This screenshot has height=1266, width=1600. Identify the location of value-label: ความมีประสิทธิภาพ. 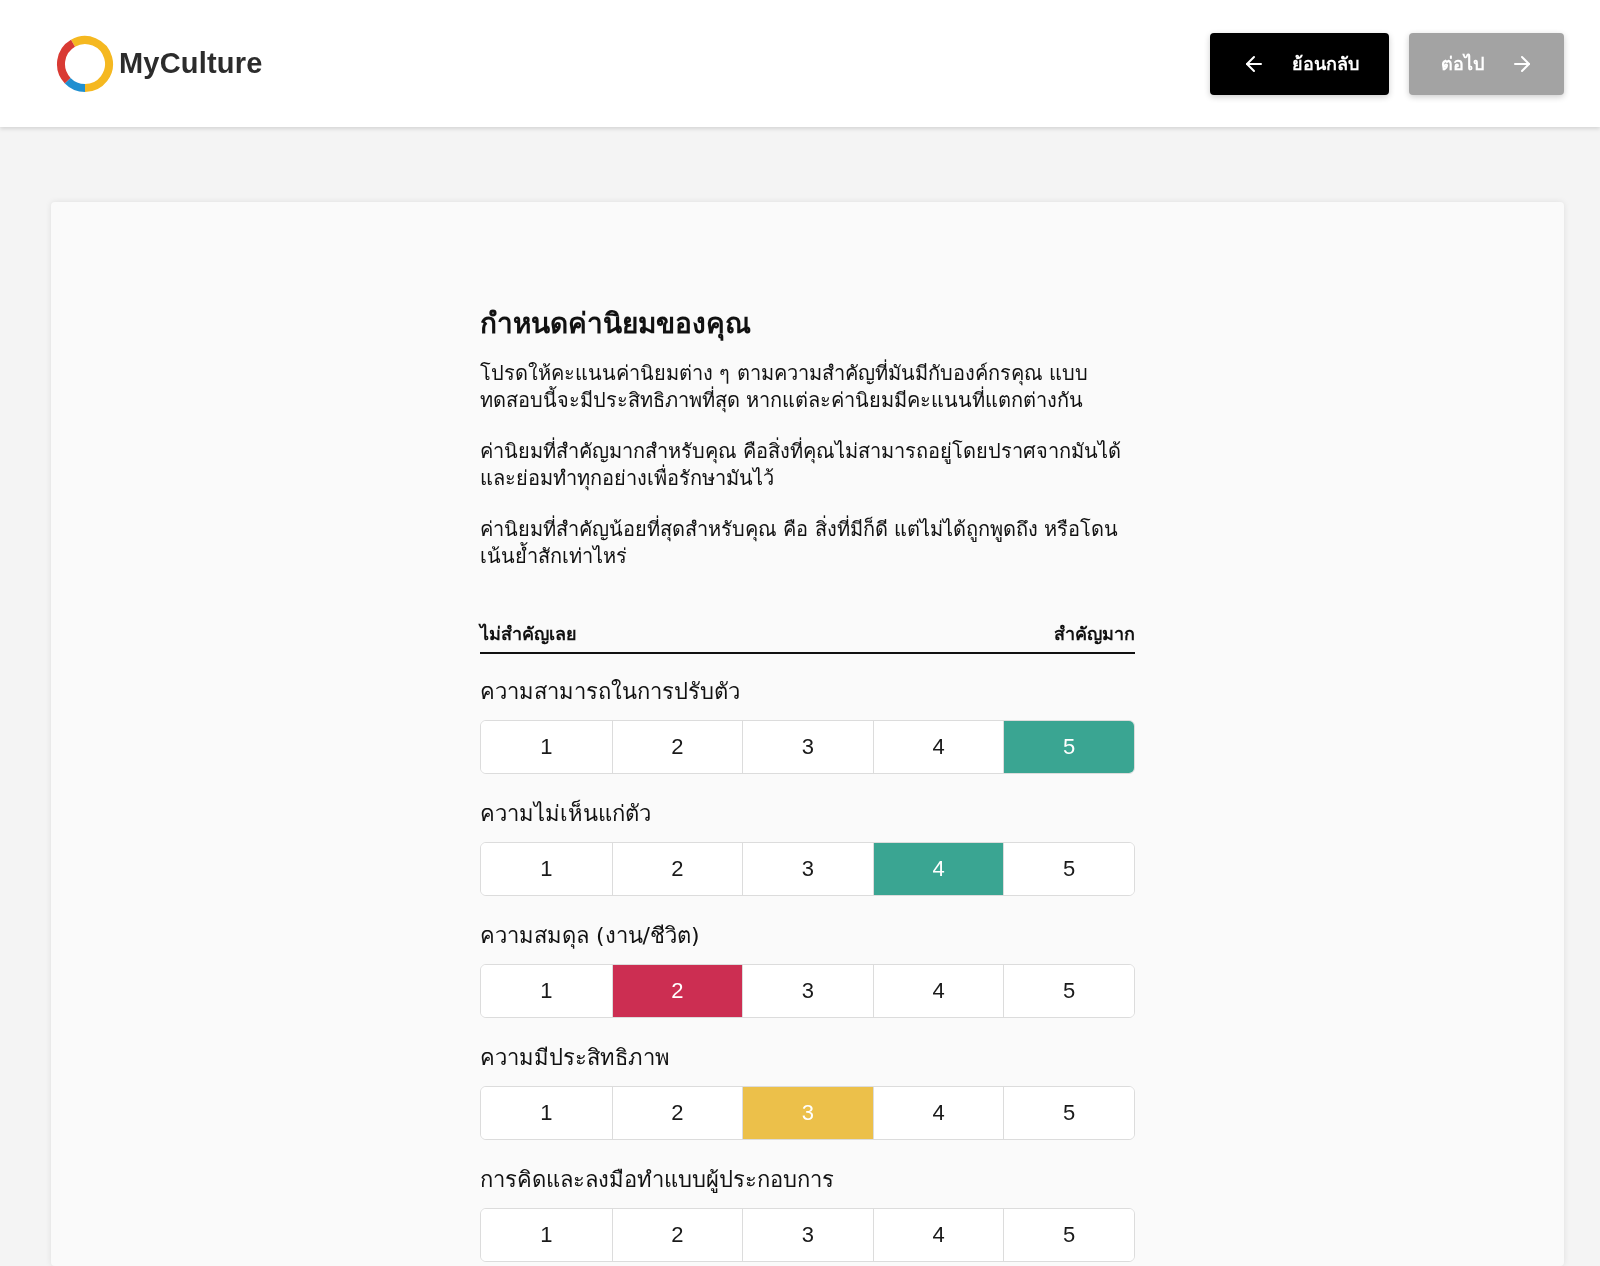
(575, 1058).